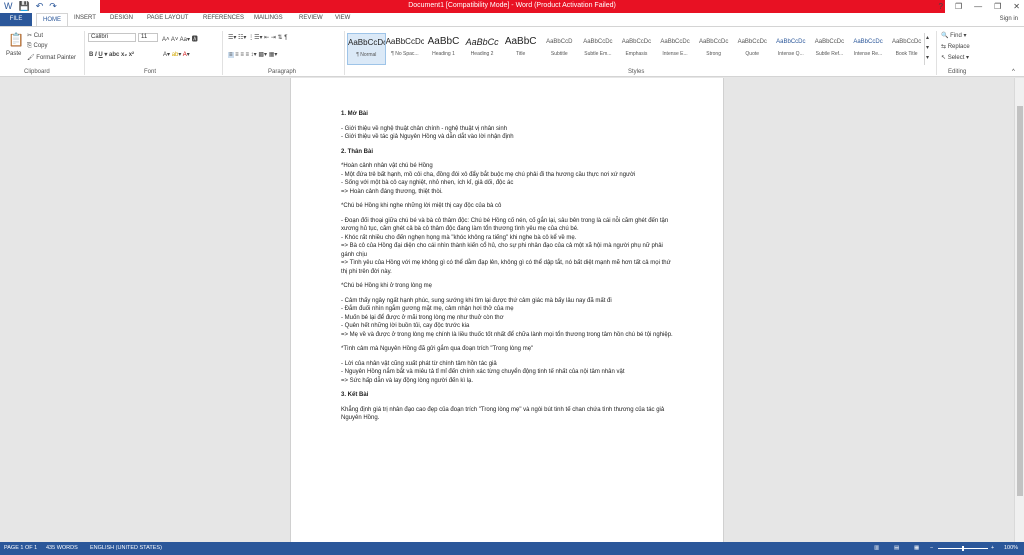 The image size is (1024, 555). Describe the element at coordinates (16, 40) in the screenshot. I see `paste-icon: 📋` at that location.